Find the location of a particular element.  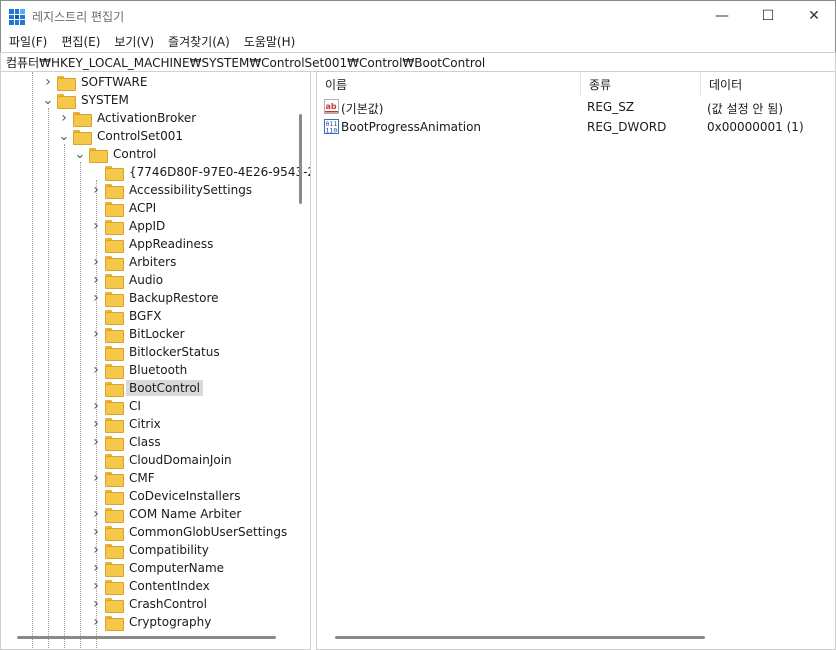

tree-item: ⌄ SYSTEM is located at coordinates (87, 100).